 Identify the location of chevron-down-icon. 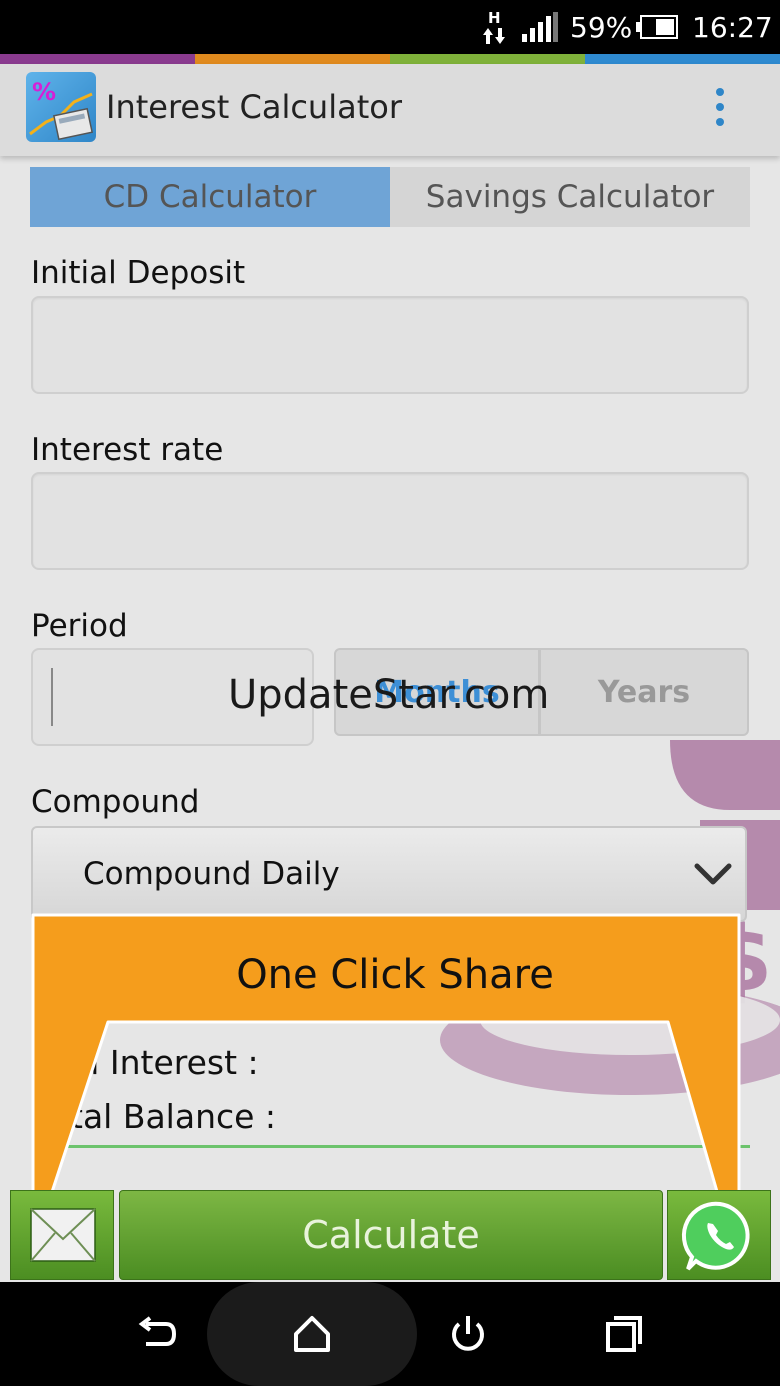
(713, 874).